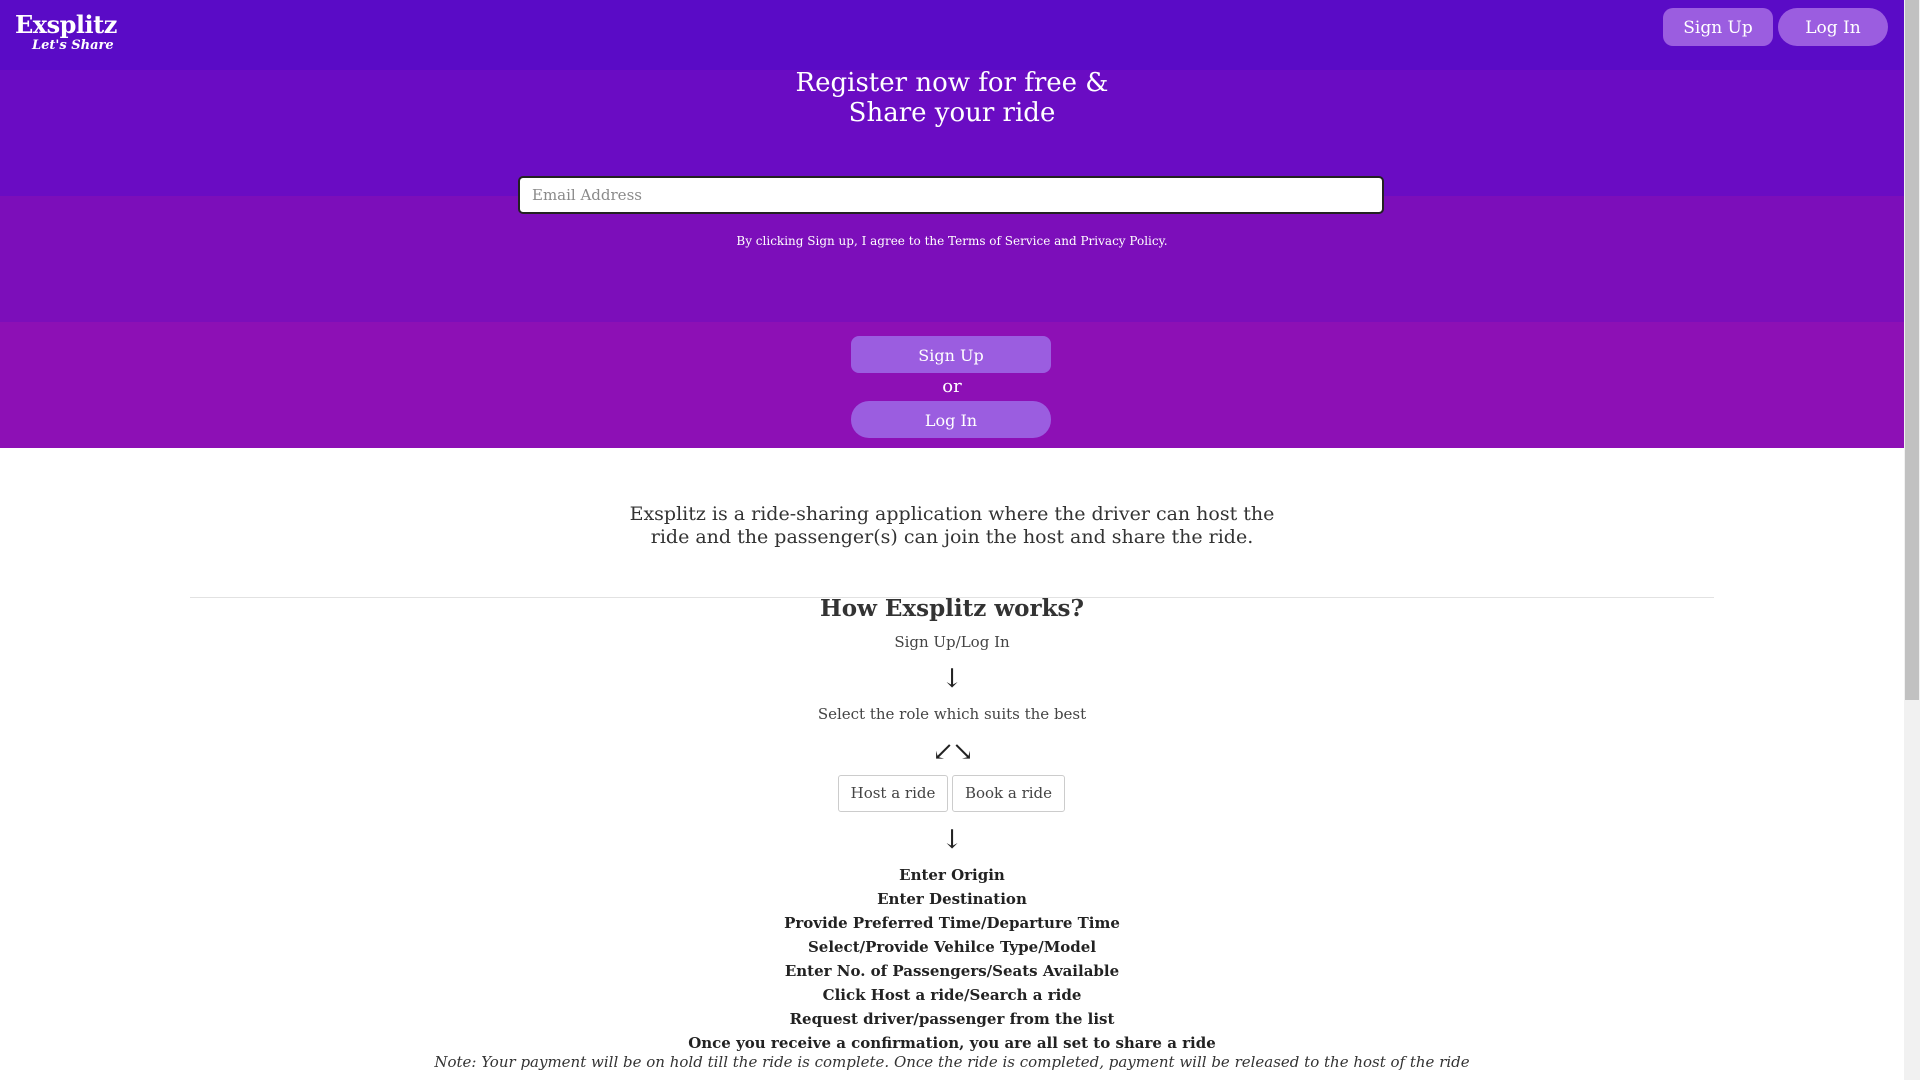 This screenshot has height=1080, width=1920. I want to click on hero-title-line: Register now for free &, so click(952, 83).